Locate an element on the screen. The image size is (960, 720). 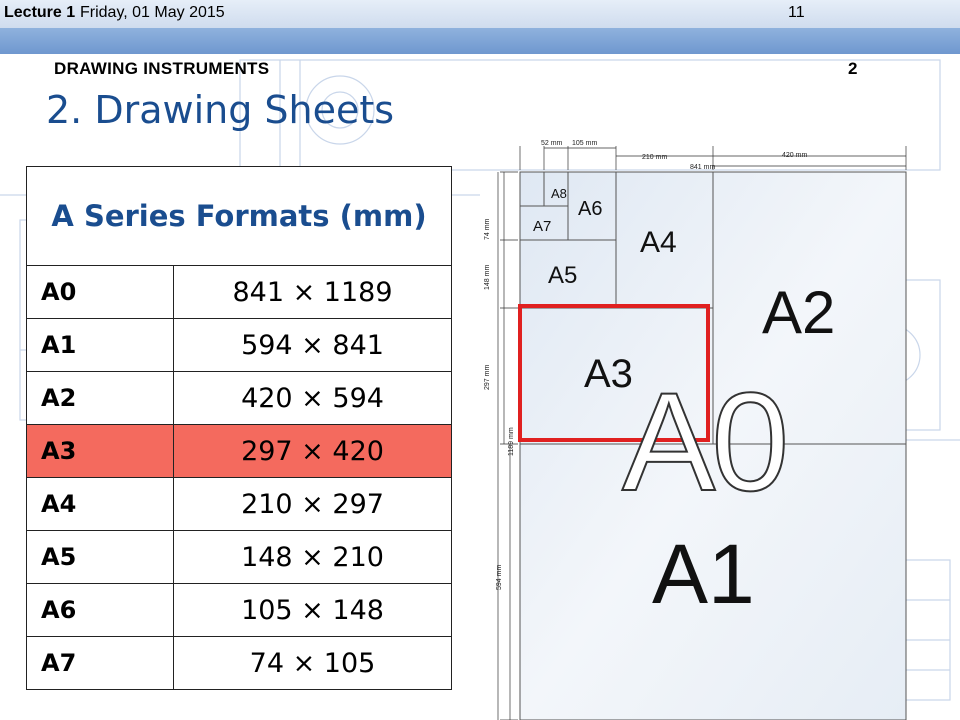
dim-210: 210 mm is located at coordinates (655, 157).